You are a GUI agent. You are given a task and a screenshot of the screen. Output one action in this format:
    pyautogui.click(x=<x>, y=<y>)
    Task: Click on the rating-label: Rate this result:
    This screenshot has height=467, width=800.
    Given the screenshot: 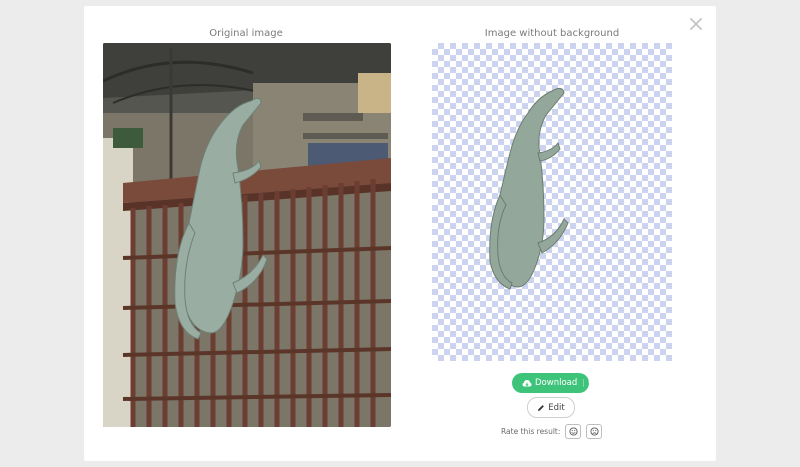 What is the action you would take?
    pyautogui.click(x=531, y=431)
    